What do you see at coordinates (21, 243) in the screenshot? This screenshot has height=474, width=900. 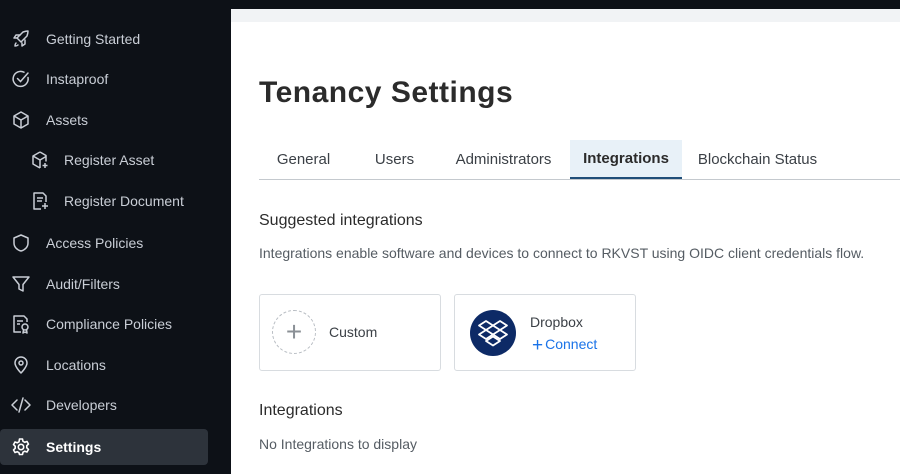 I see `shield-icon` at bounding box center [21, 243].